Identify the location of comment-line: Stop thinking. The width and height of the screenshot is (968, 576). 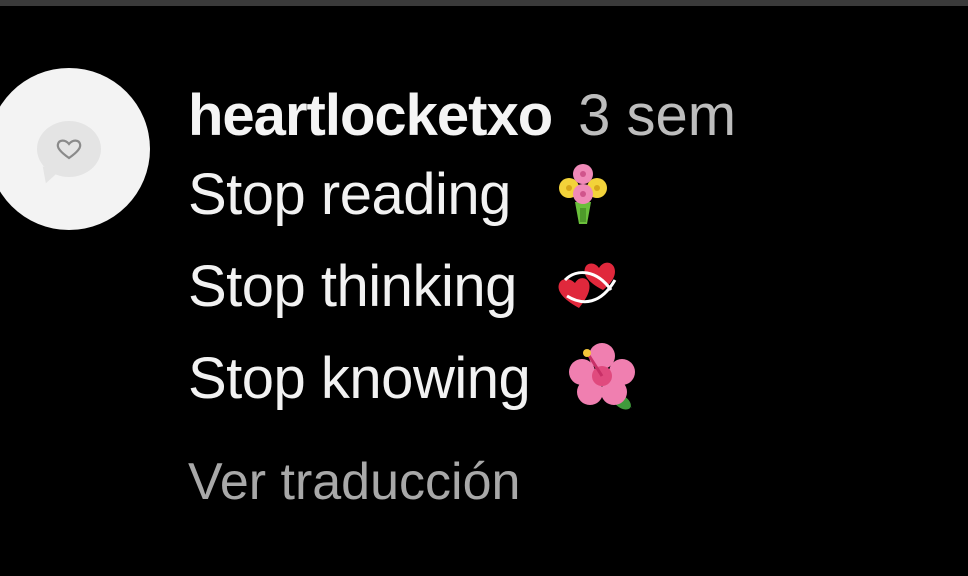
(568, 286).